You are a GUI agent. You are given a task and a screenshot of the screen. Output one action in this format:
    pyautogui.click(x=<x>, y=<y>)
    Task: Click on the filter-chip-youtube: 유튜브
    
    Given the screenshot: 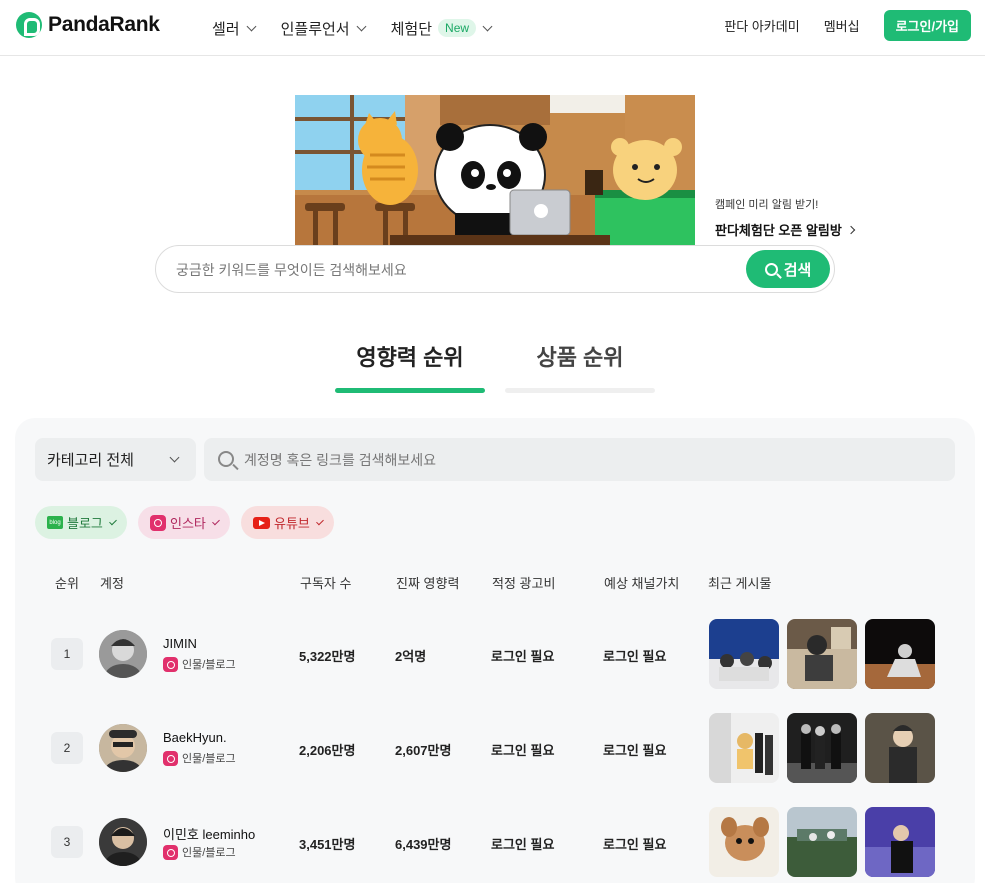 What is the action you would take?
    pyautogui.click(x=287, y=522)
    